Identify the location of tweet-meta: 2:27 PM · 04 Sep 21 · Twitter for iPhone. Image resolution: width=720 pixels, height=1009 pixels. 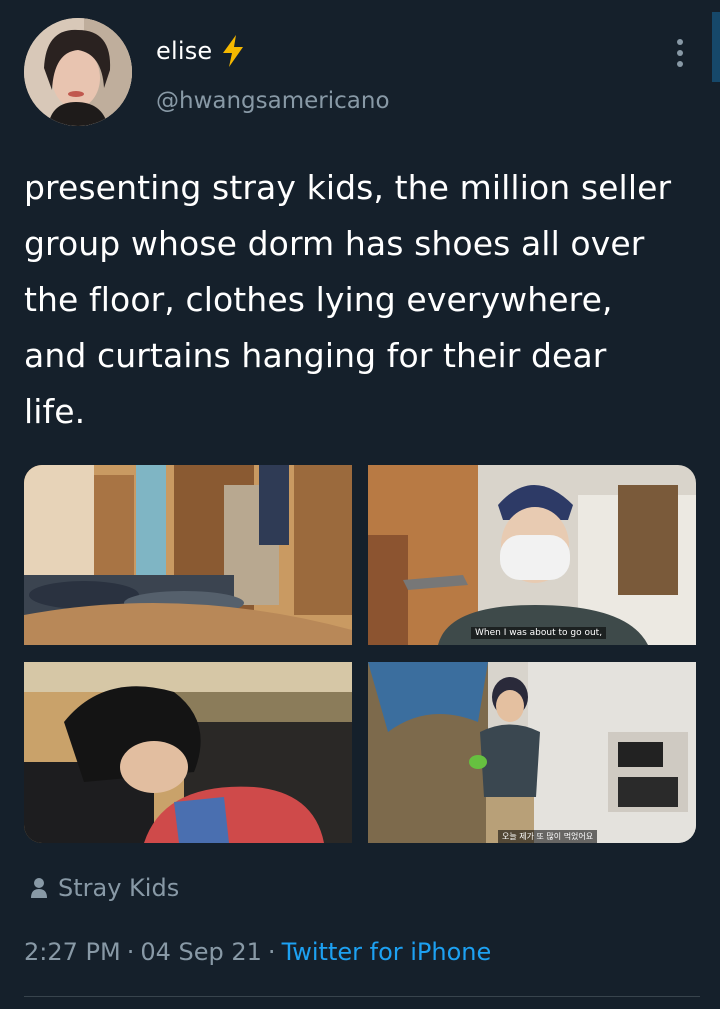
(257, 952).